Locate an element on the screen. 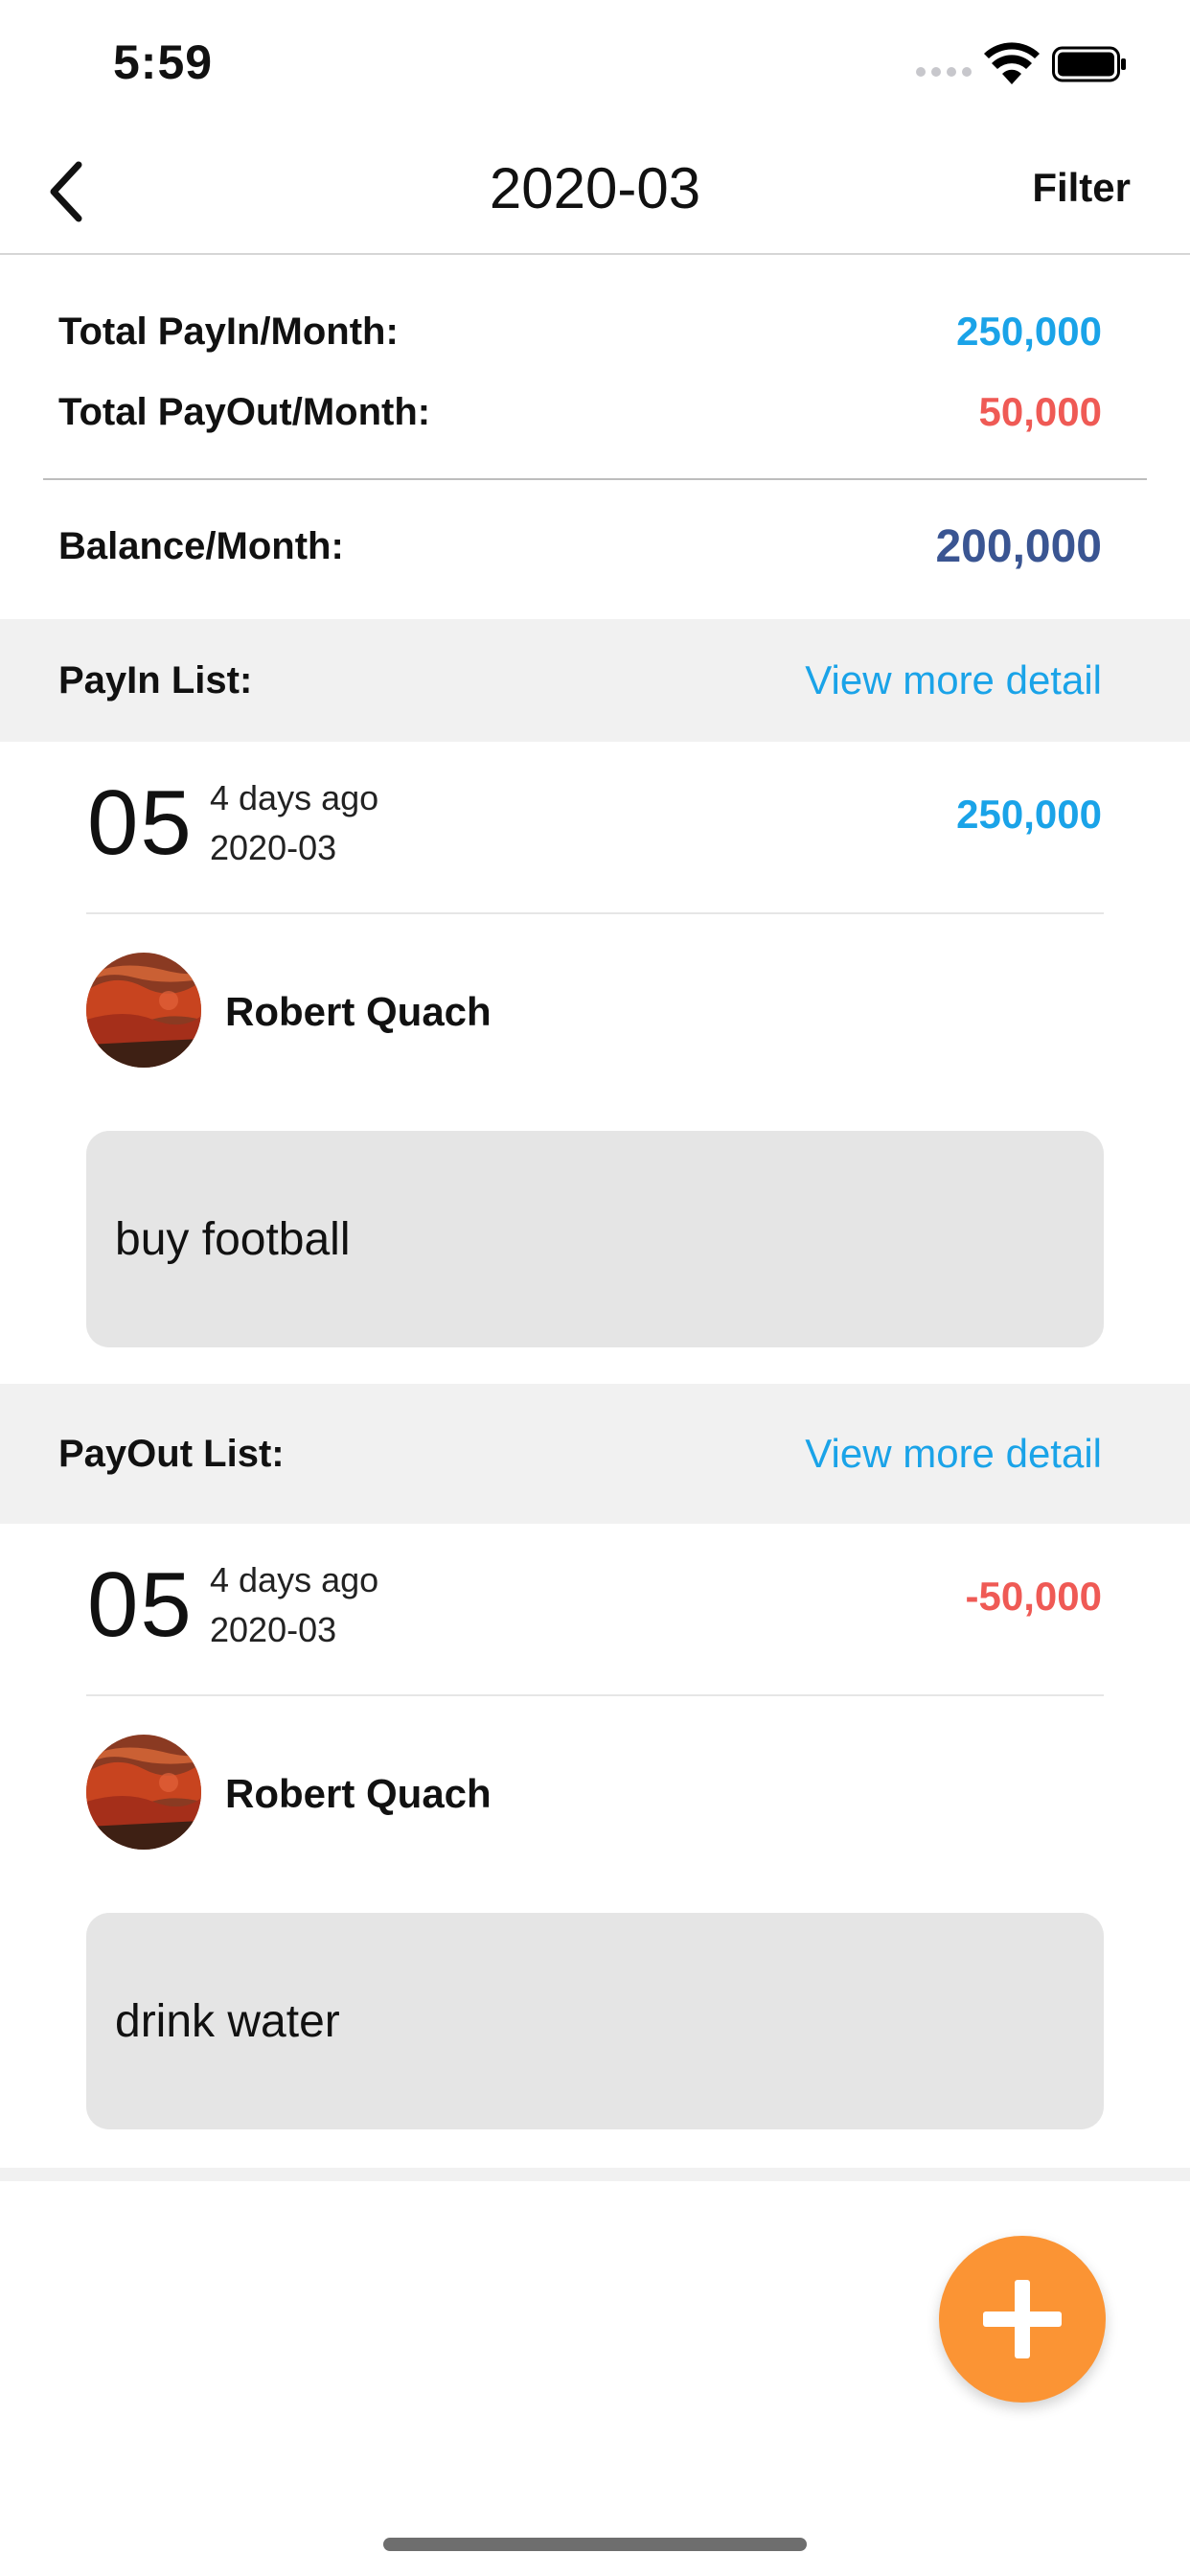 The width and height of the screenshot is (1190, 2576). entry-note: buy football is located at coordinates (595, 1239).